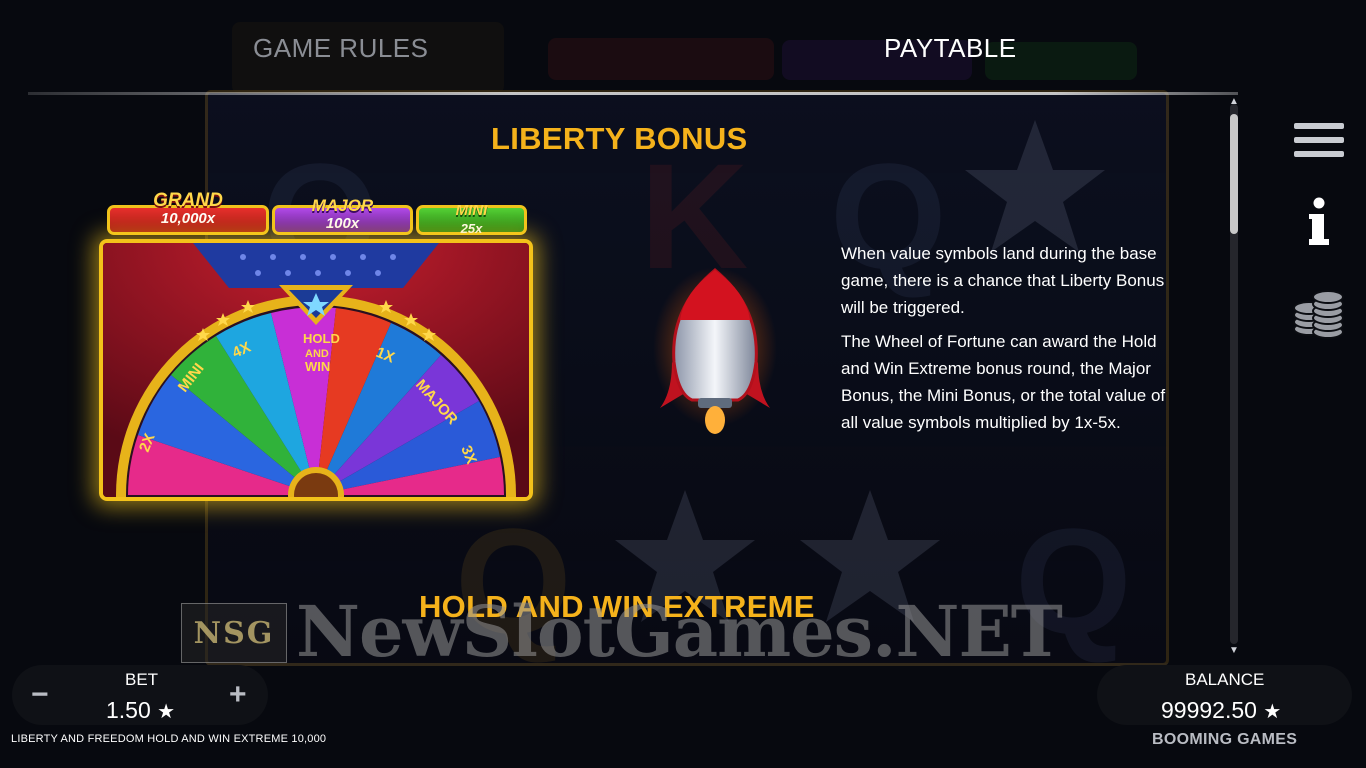 Image resolution: width=1366 pixels, height=768 pixels. I want to click on info-button, so click(1319, 222).